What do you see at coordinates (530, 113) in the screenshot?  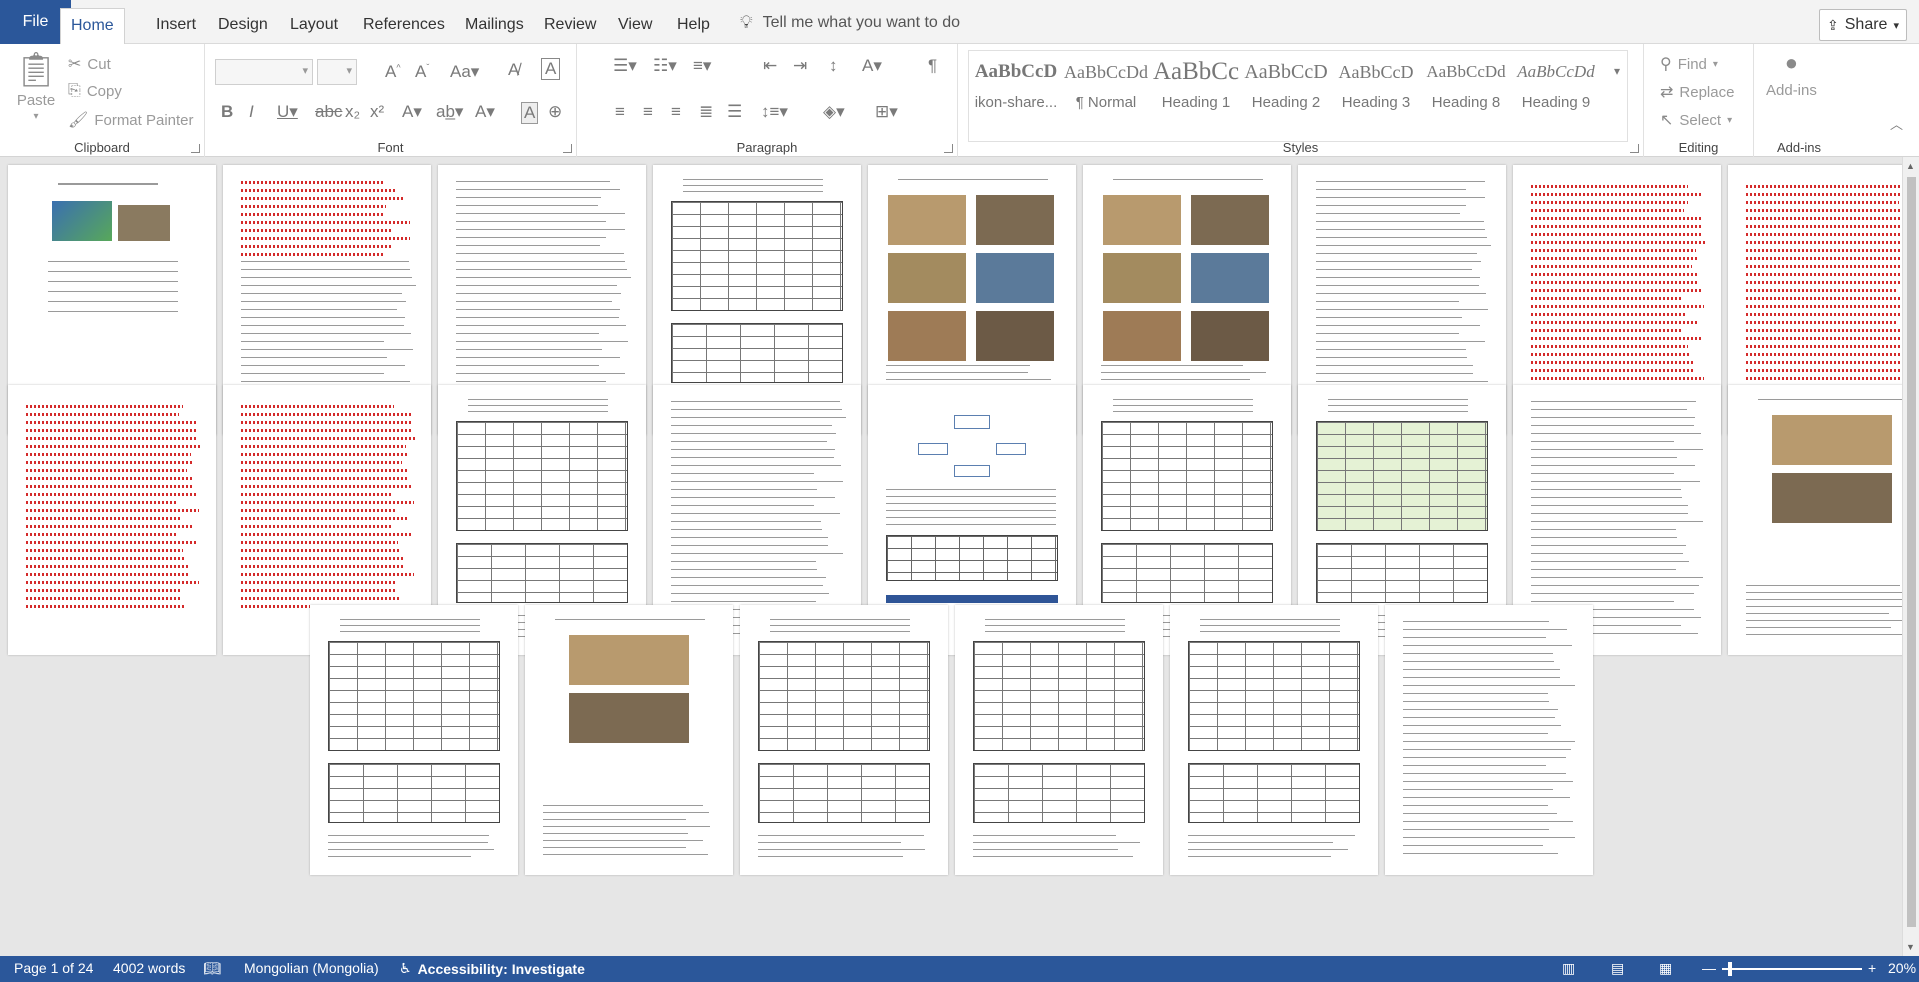 I see `character-shading-icon: A` at bounding box center [530, 113].